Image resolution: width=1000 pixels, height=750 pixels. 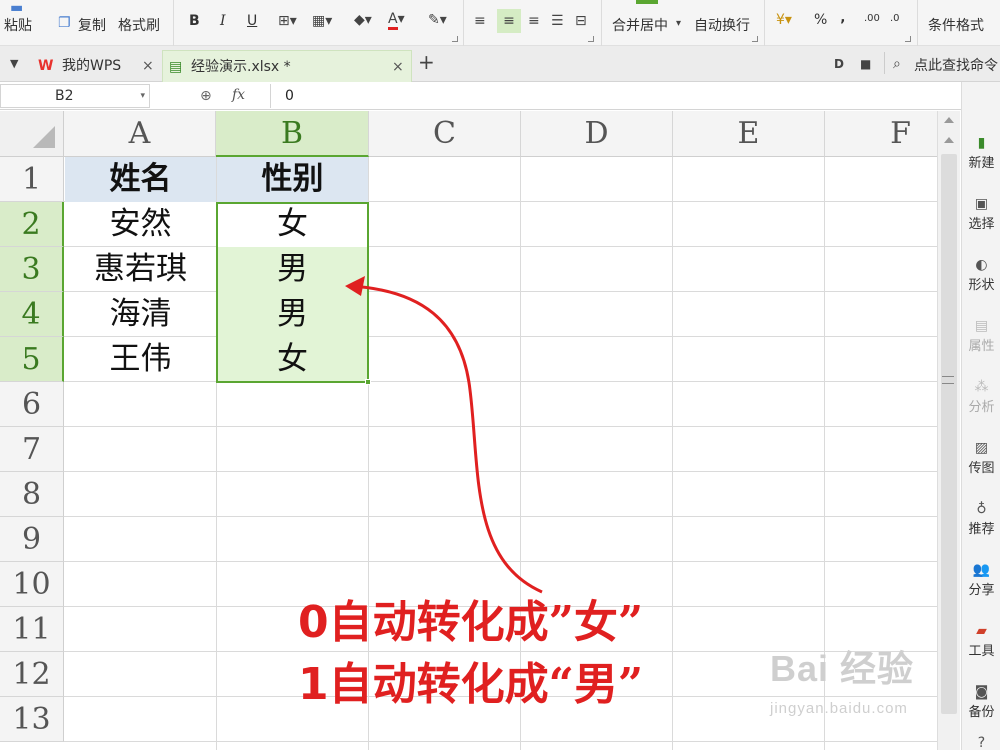 What do you see at coordinates (839, 708) in the screenshot?
I see `watermark-url: jingyan.baidu.com` at bounding box center [839, 708].